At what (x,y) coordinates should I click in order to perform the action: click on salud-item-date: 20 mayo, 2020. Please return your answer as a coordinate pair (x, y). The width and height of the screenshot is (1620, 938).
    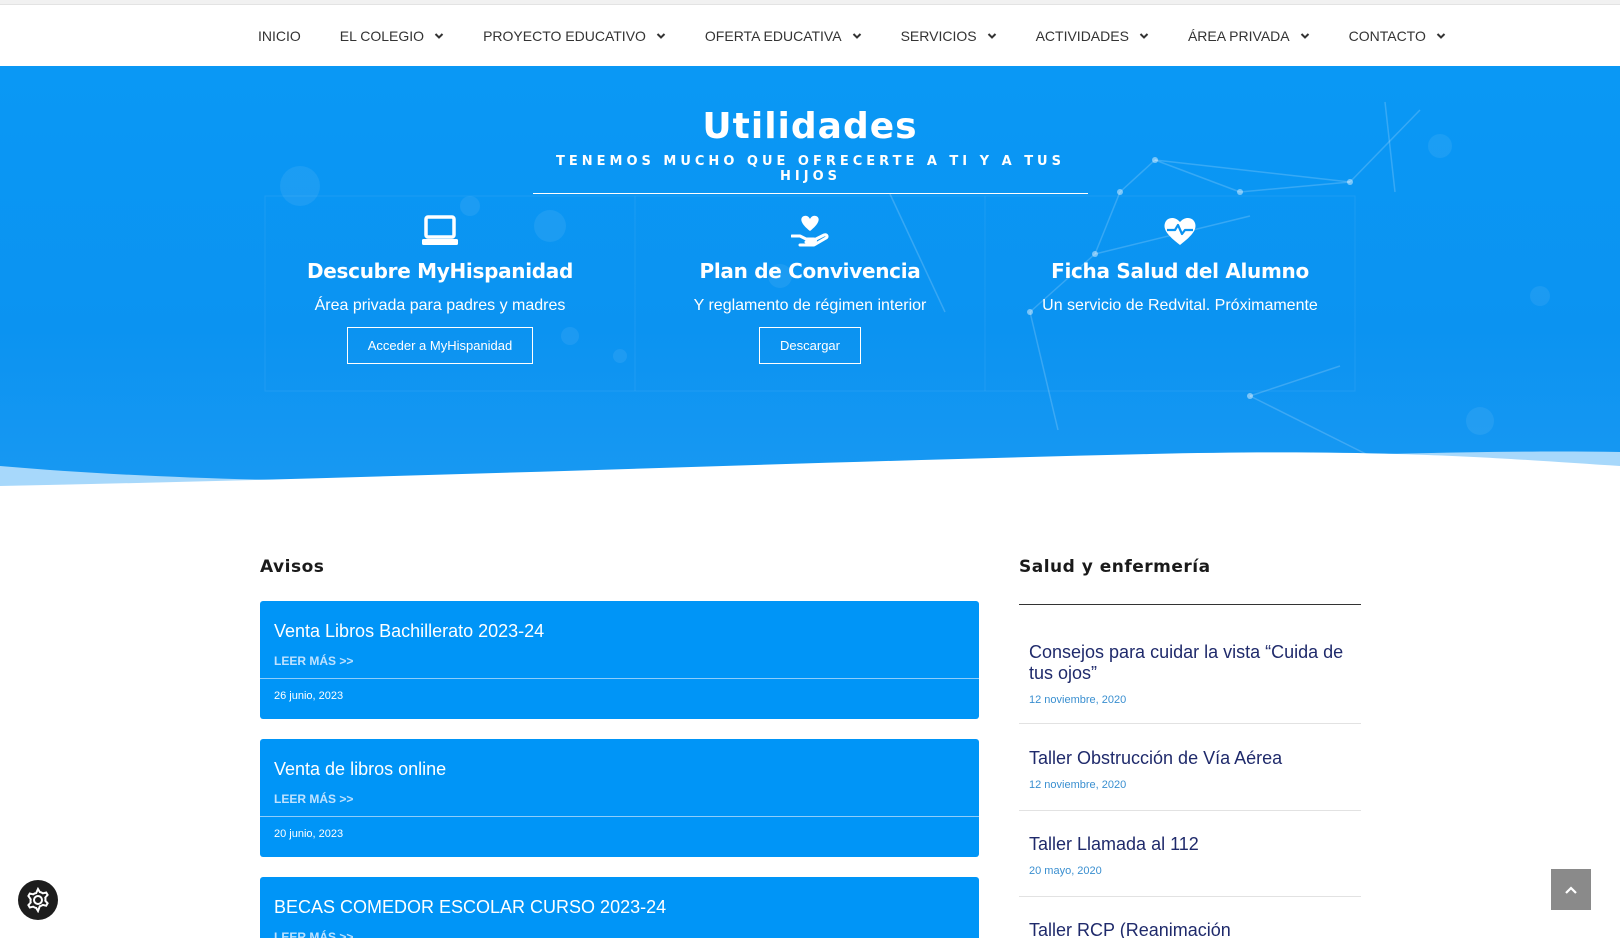
    Looking at the image, I should click on (1065, 871).